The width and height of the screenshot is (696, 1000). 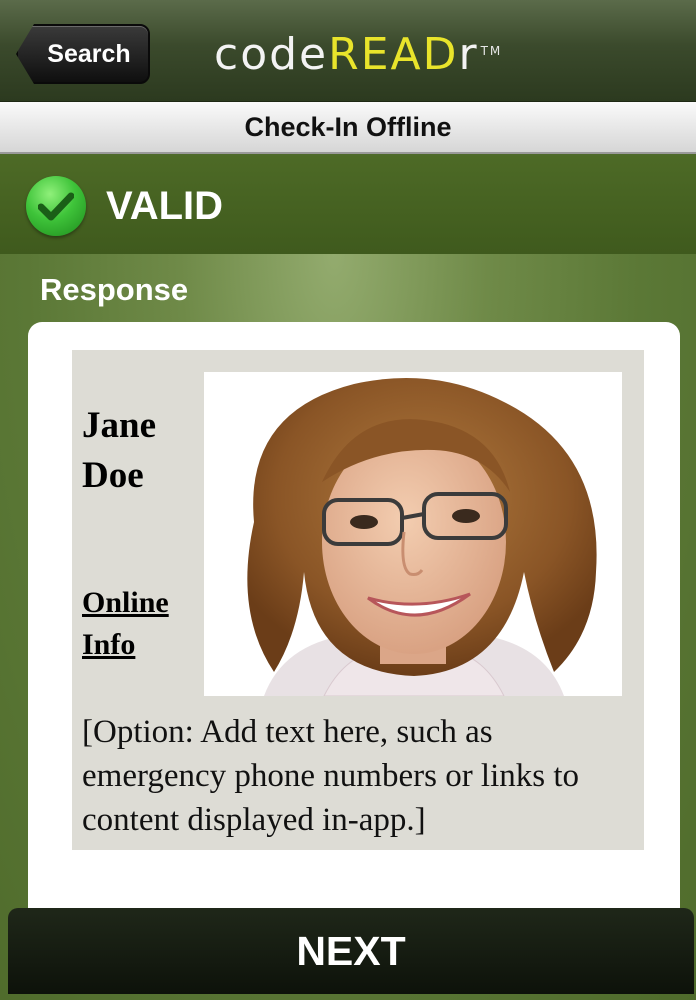 I want to click on online-info-link: Online, so click(x=125, y=603).